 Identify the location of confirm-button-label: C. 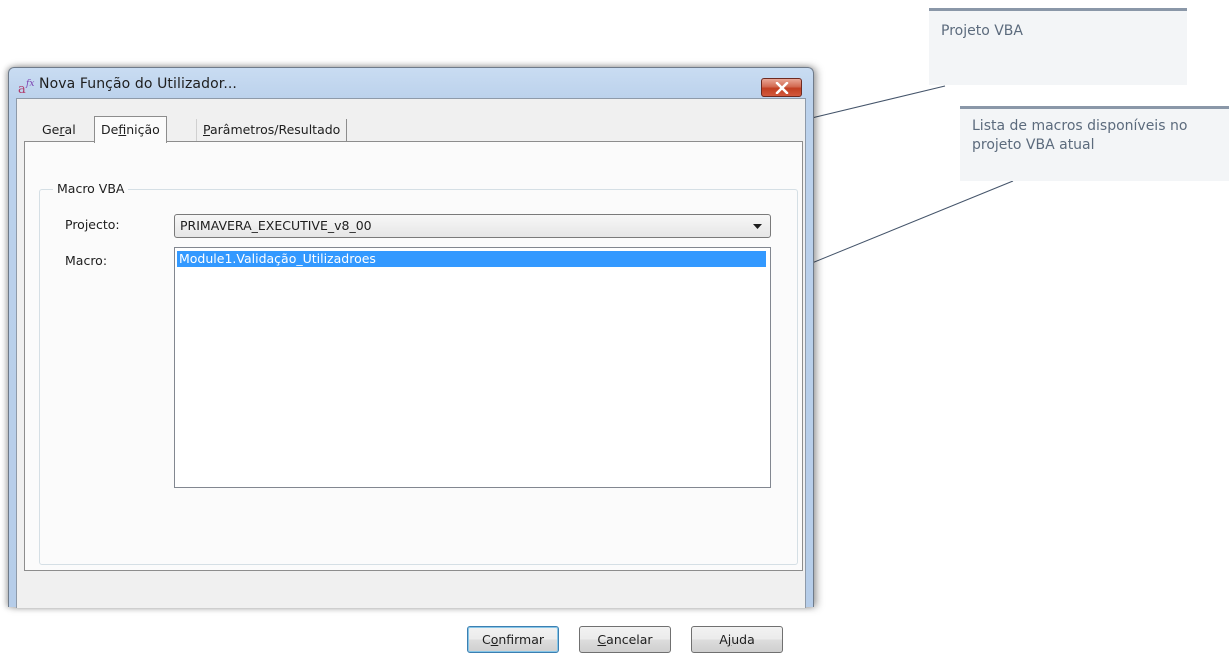
(486, 639).